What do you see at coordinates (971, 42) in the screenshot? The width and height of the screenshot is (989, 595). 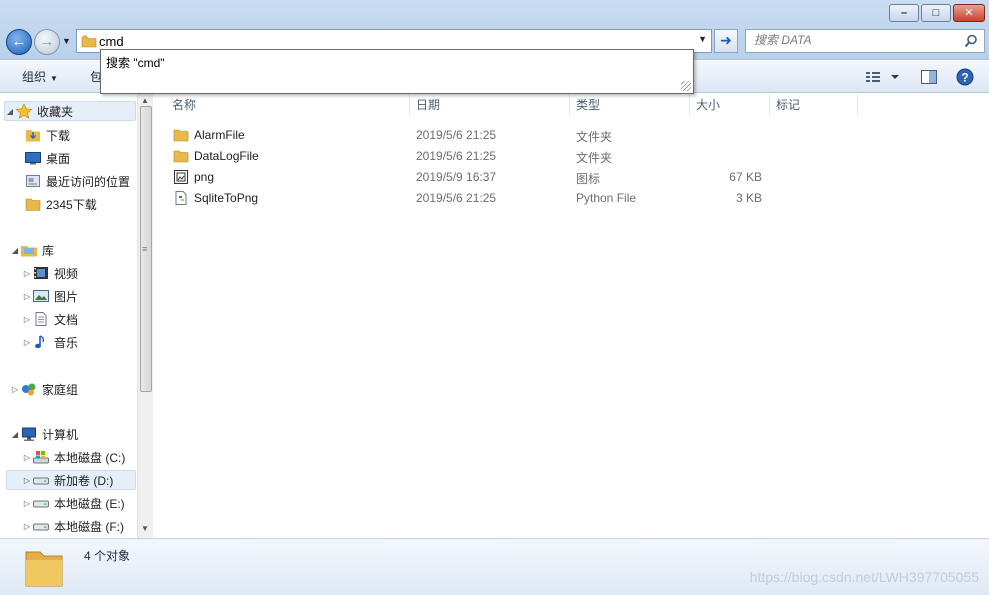 I see `search-icon` at bounding box center [971, 42].